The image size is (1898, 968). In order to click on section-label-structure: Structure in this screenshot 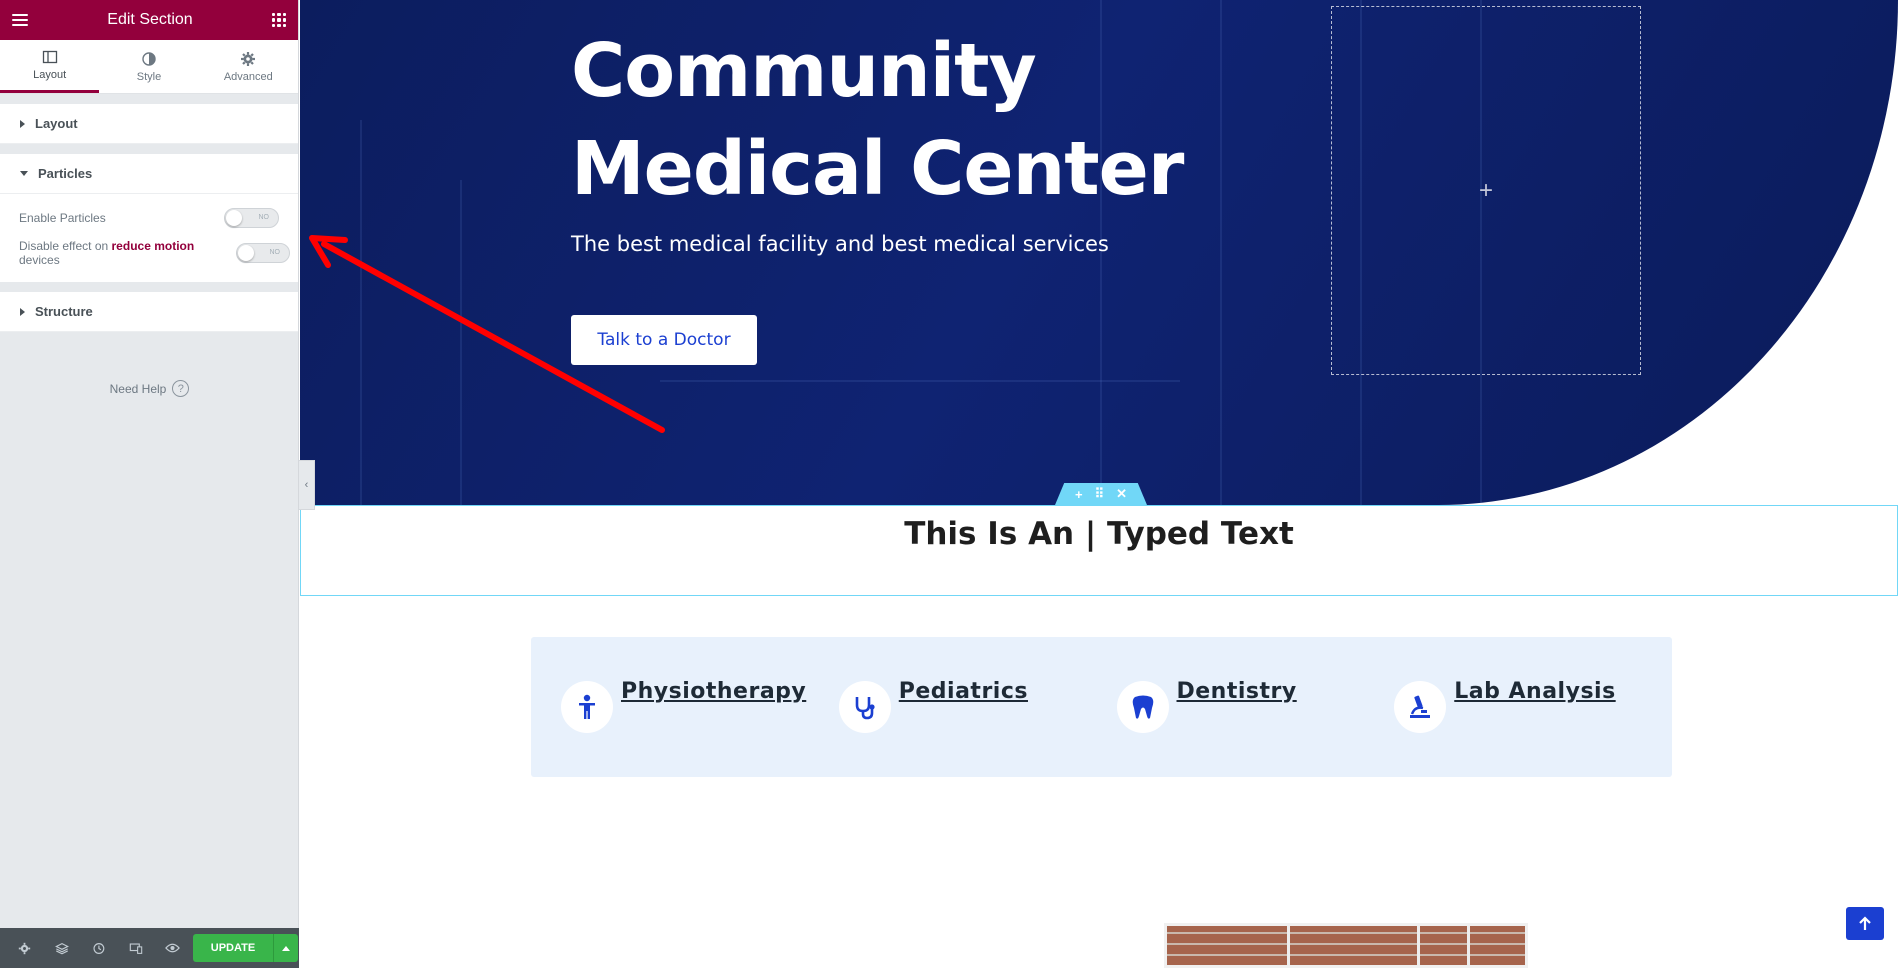, I will do `click(64, 311)`.